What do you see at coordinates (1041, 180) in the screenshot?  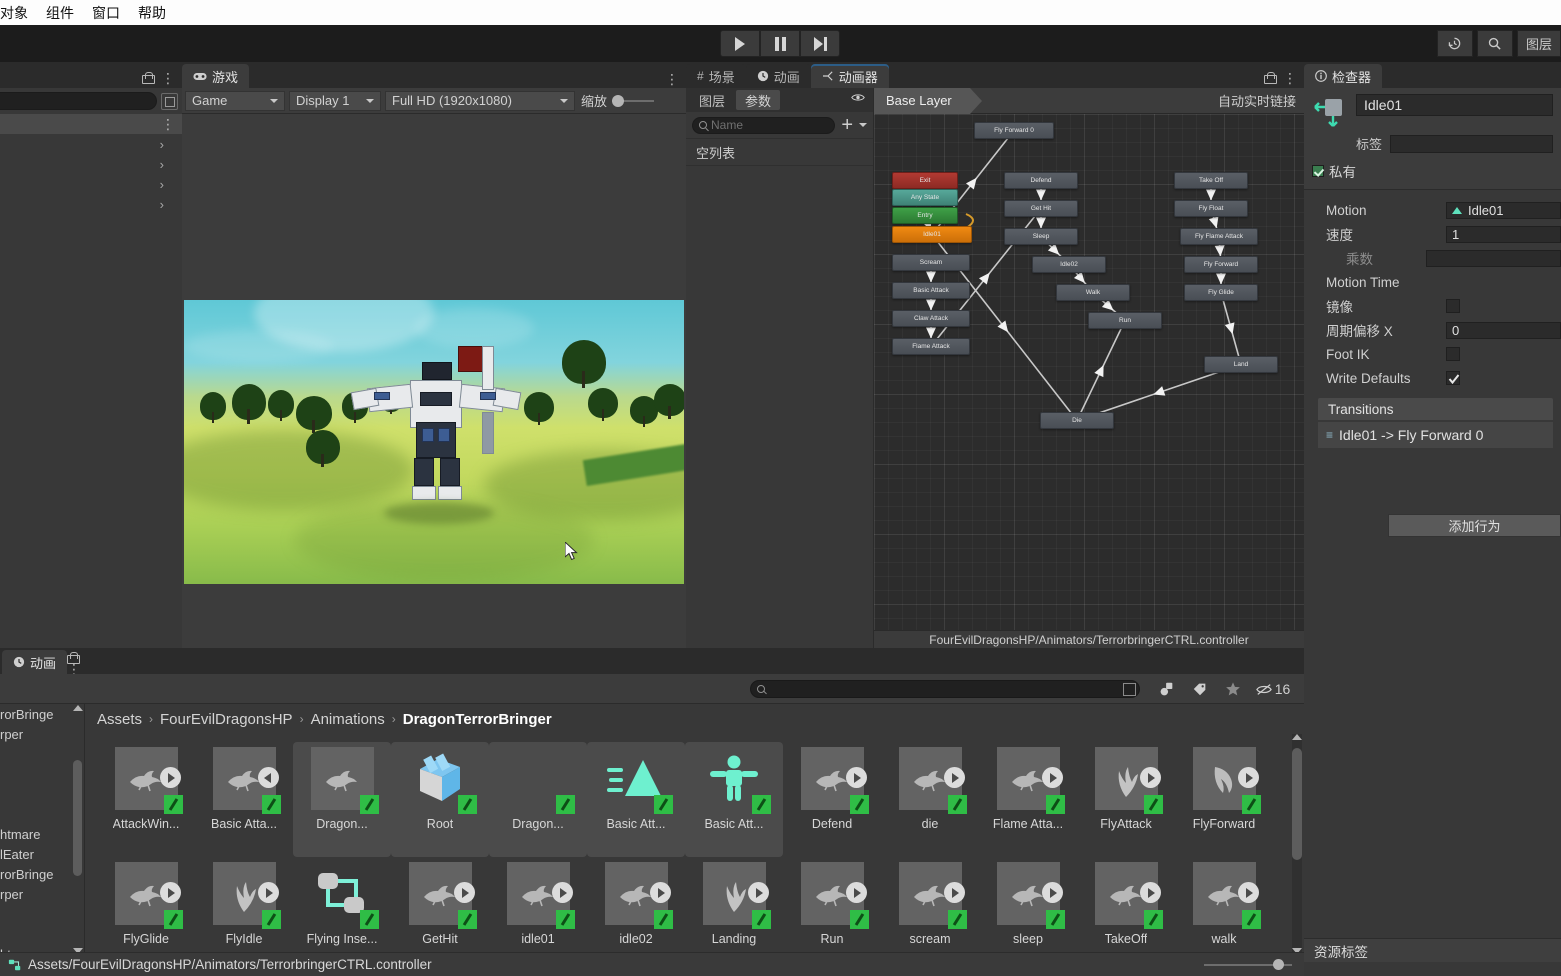 I see `animator-state-node: Defend` at bounding box center [1041, 180].